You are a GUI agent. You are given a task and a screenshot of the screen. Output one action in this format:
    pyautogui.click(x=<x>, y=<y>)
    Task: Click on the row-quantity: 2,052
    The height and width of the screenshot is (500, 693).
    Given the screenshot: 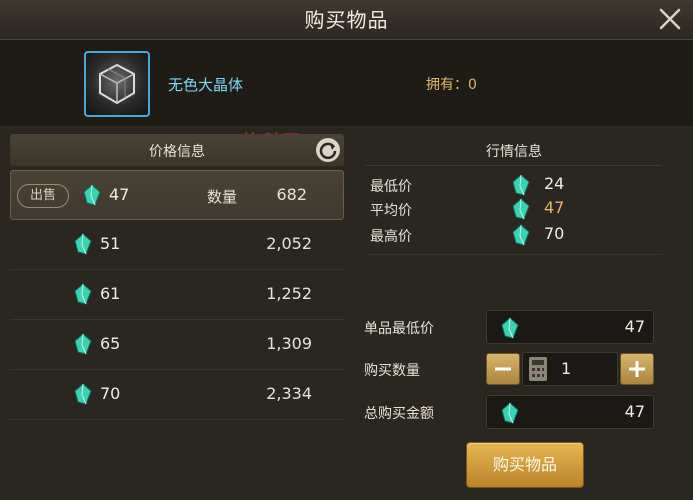 What is the action you would take?
    pyautogui.click(x=289, y=243)
    